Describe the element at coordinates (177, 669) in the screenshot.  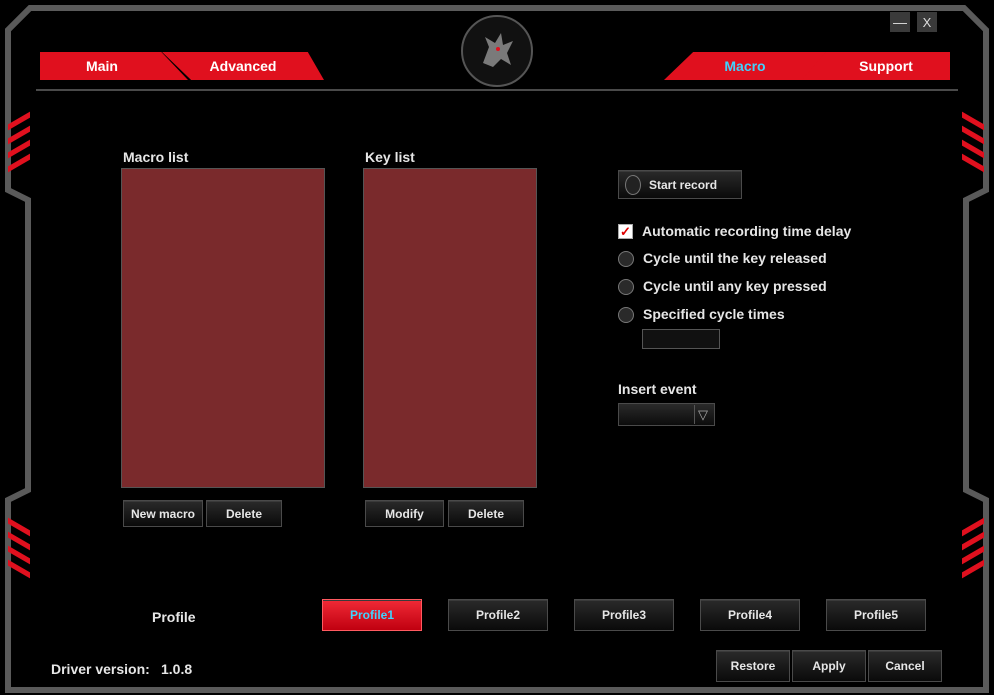
I see `driver-version-value: 1.0.8` at that location.